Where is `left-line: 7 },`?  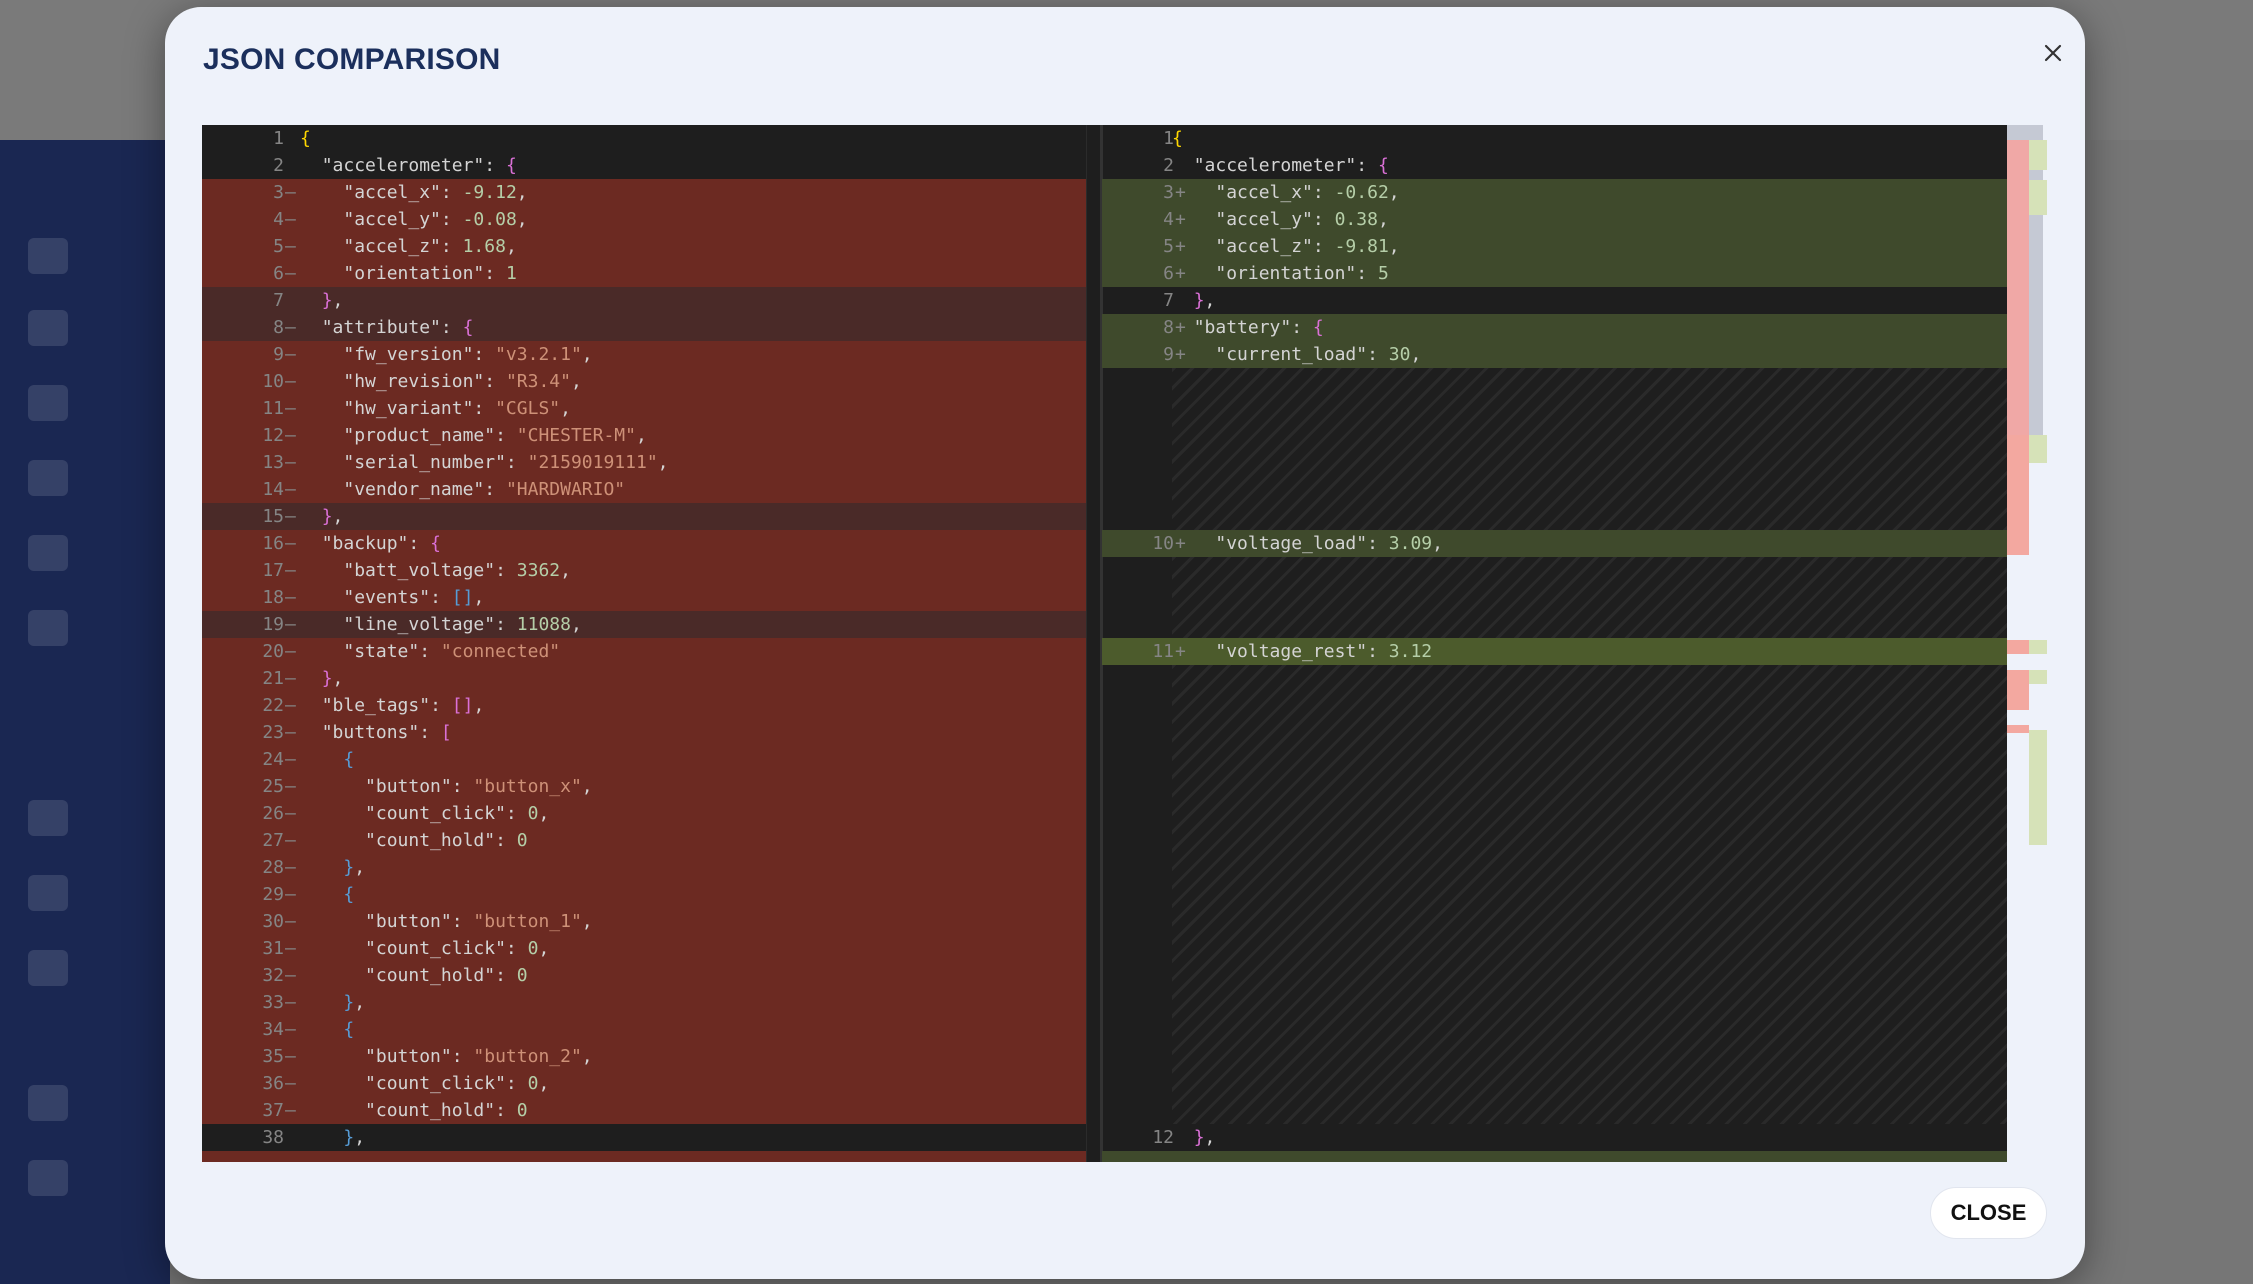
left-line: 7 }, is located at coordinates (652, 300).